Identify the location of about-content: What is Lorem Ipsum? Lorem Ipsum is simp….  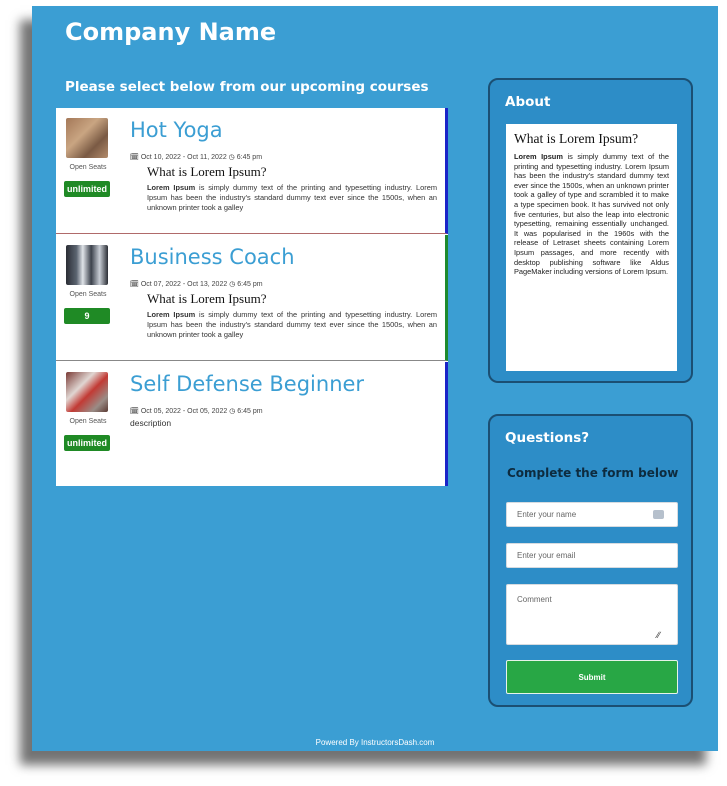
(591, 247).